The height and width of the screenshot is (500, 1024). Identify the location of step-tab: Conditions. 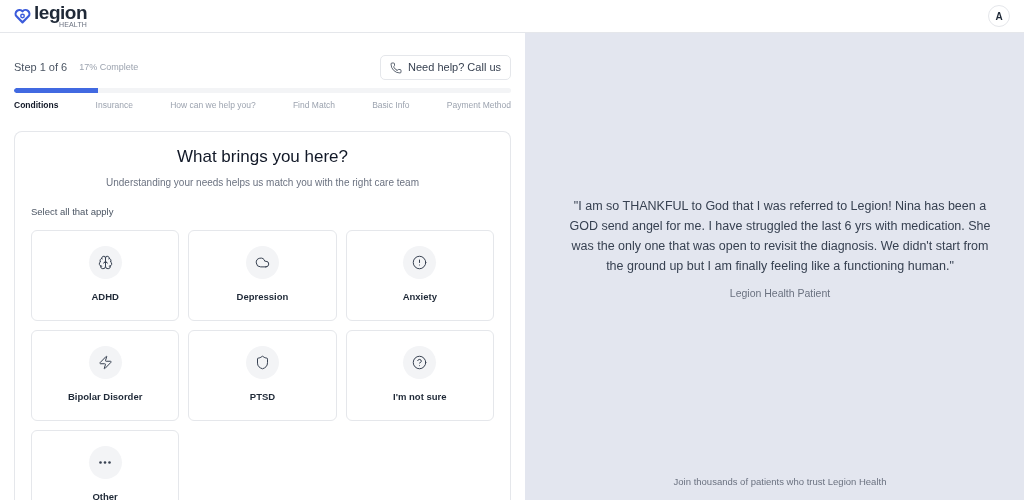
(36, 105).